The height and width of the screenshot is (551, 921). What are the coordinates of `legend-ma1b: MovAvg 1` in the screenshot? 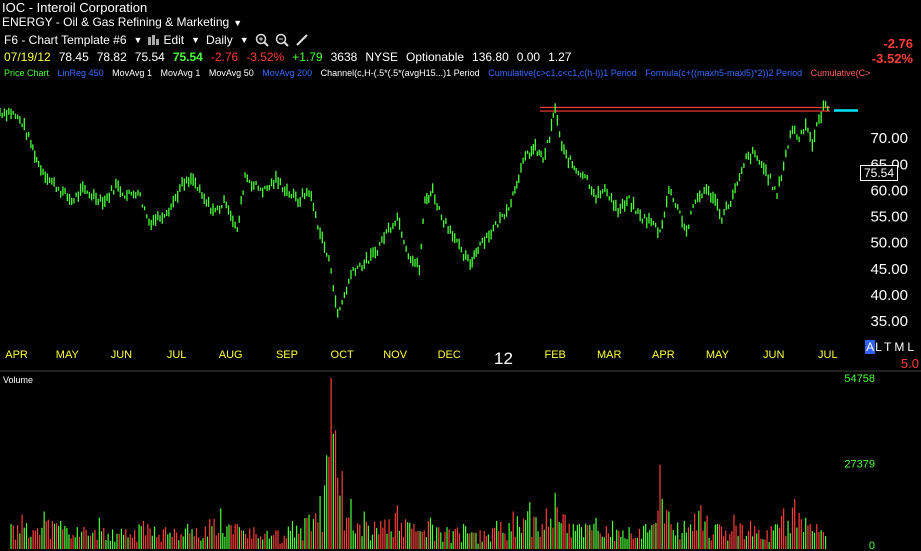 It's located at (180, 73).